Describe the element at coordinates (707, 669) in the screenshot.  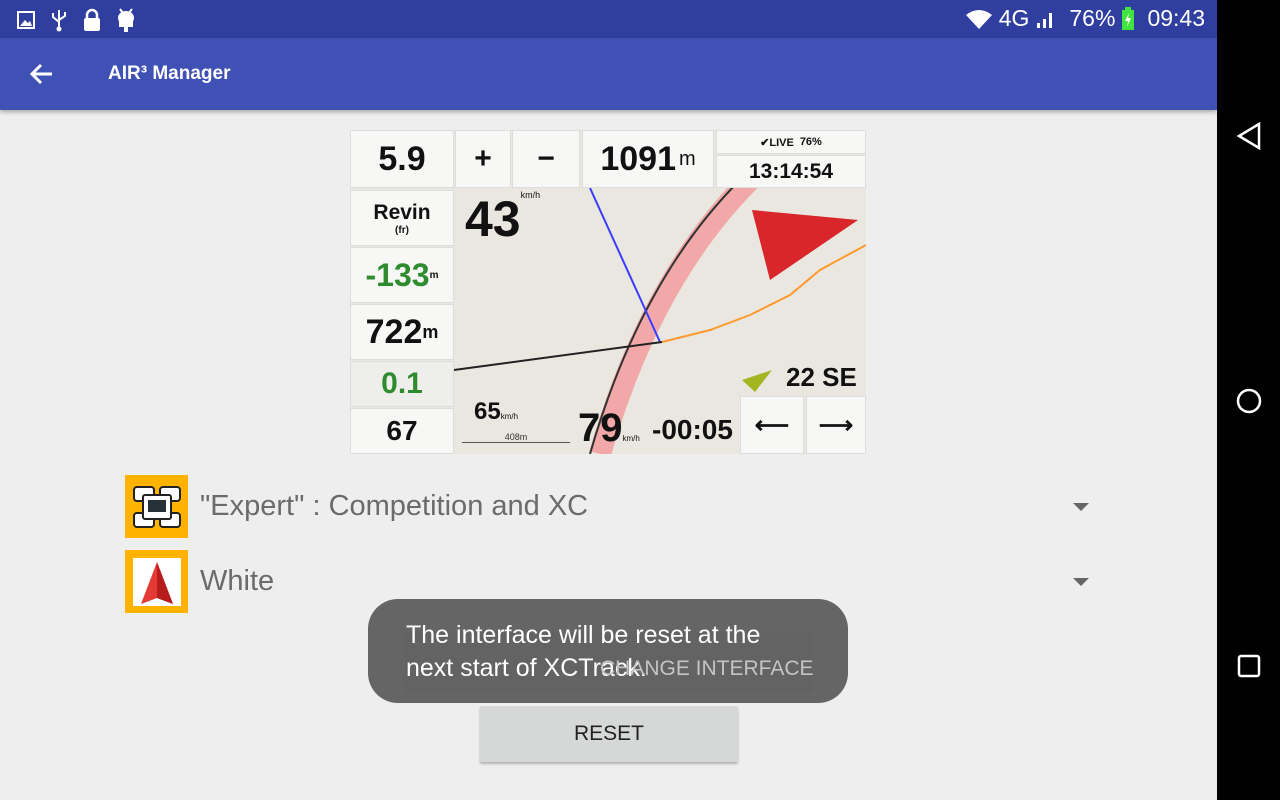
I see `change-interface-label: CHANGE INTERFACE` at that location.